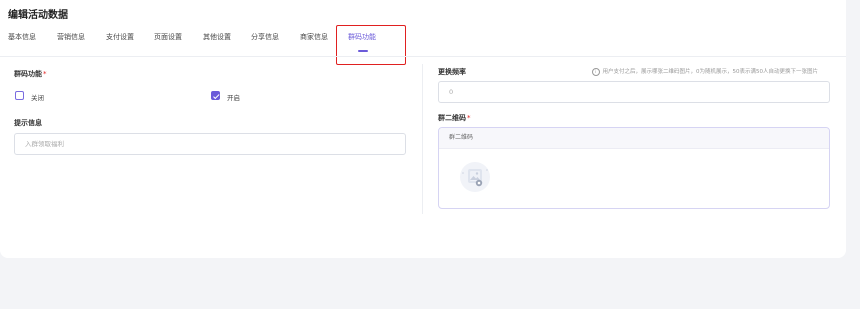 The width and height of the screenshot is (860, 309). What do you see at coordinates (452, 72) in the screenshot?
I see `frequency-label: 更换频率` at bounding box center [452, 72].